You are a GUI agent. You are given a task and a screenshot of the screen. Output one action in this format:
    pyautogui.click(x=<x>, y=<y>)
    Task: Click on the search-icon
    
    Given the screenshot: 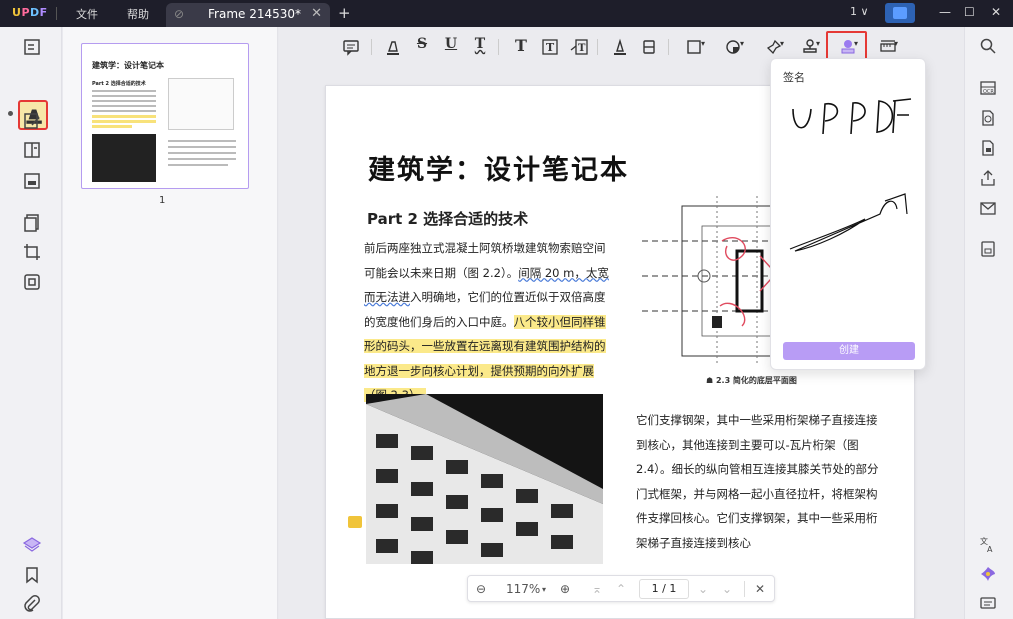 What is the action you would take?
    pyautogui.click(x=989, y=47)
    